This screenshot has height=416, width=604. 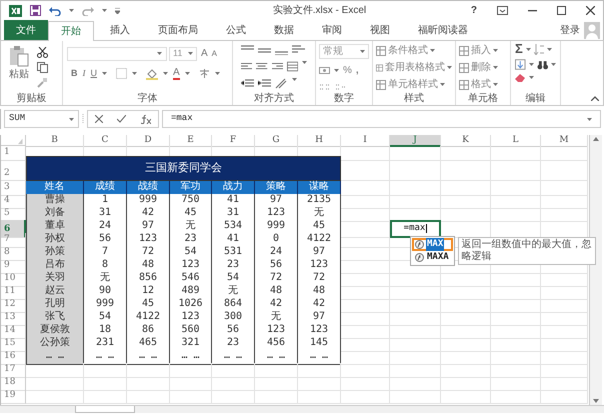 What do you see at coordinates (483, 84) in the screenshot?
I see `cells-menu-button: 格式` at bounding box center [483, 84].